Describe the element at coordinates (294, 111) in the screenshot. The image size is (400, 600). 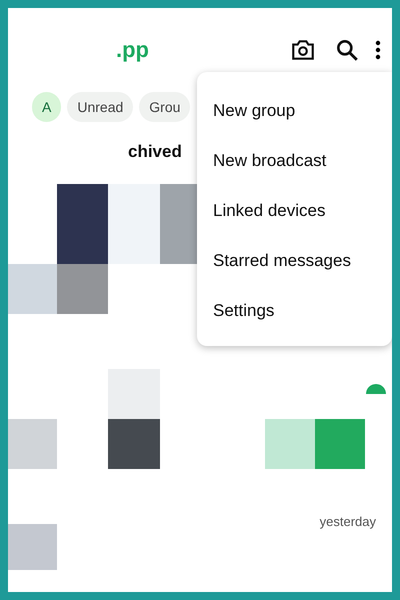
I see `menu-item: New group` at that location.